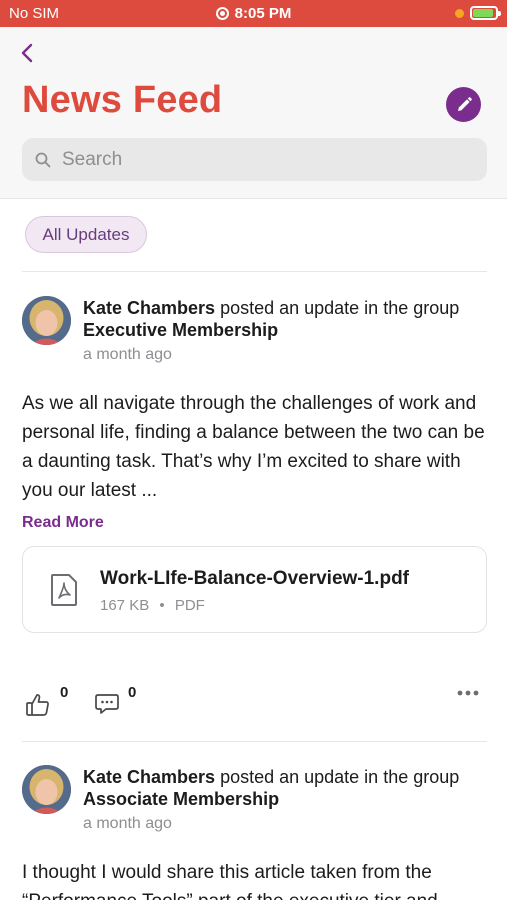 The image size is (507, 900). Describe the element at coordinates (122, 100) in the screenshot. I see `page-title: News Feed` at that location.